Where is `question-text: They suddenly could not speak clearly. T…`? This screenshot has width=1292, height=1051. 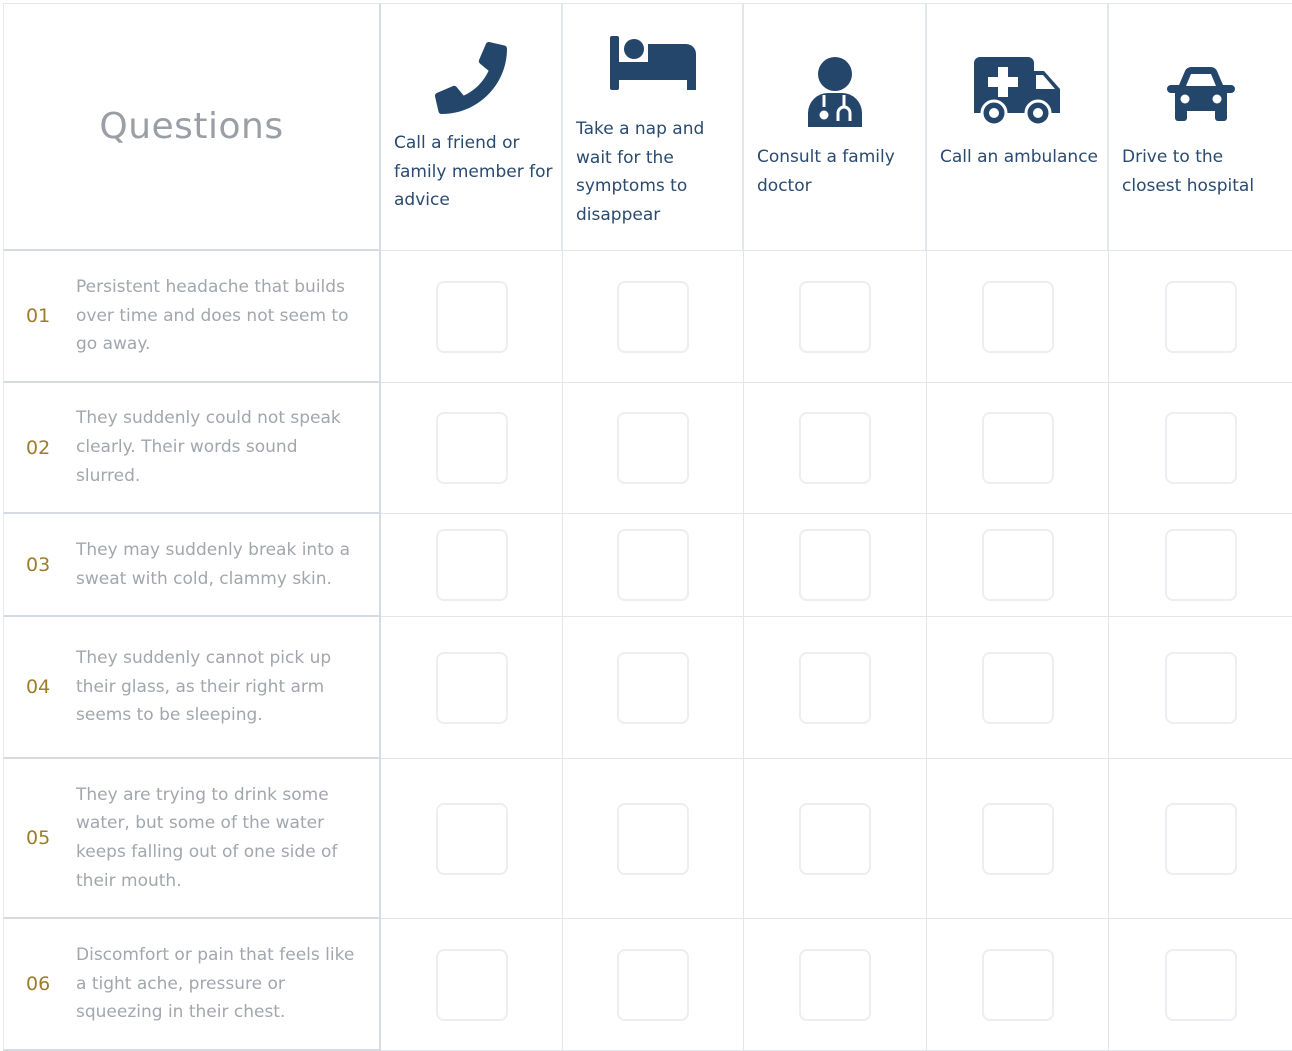 question-text: They suddenly could not speak clearly. T… is located at coordinates (208, 447).